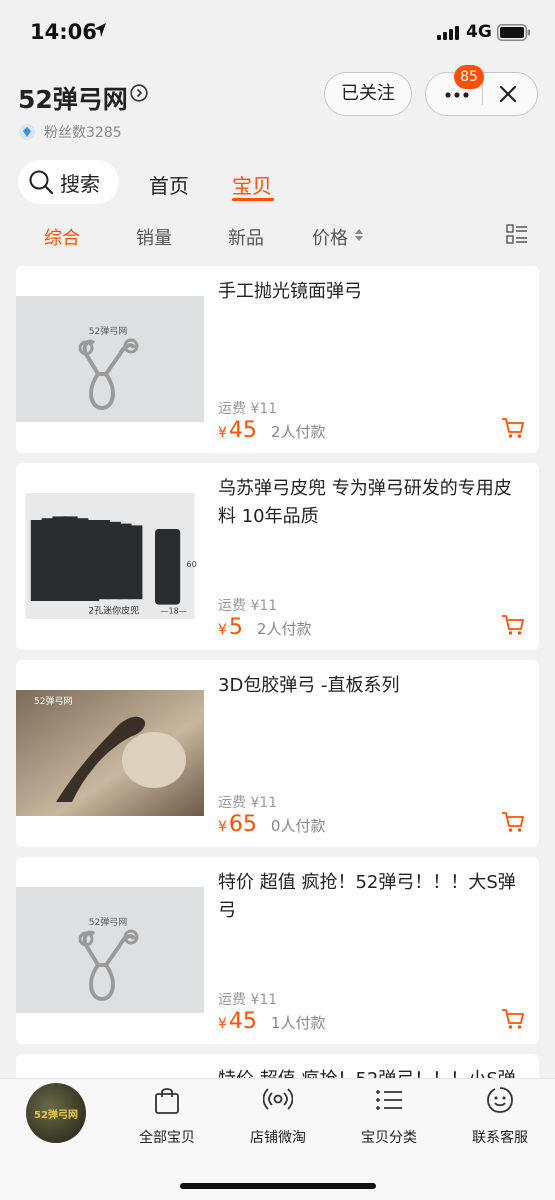  What do you see at coordinates (253, 199) in the screenshot?
I see `active-tab-indicator` at bounding box center [253, 199].